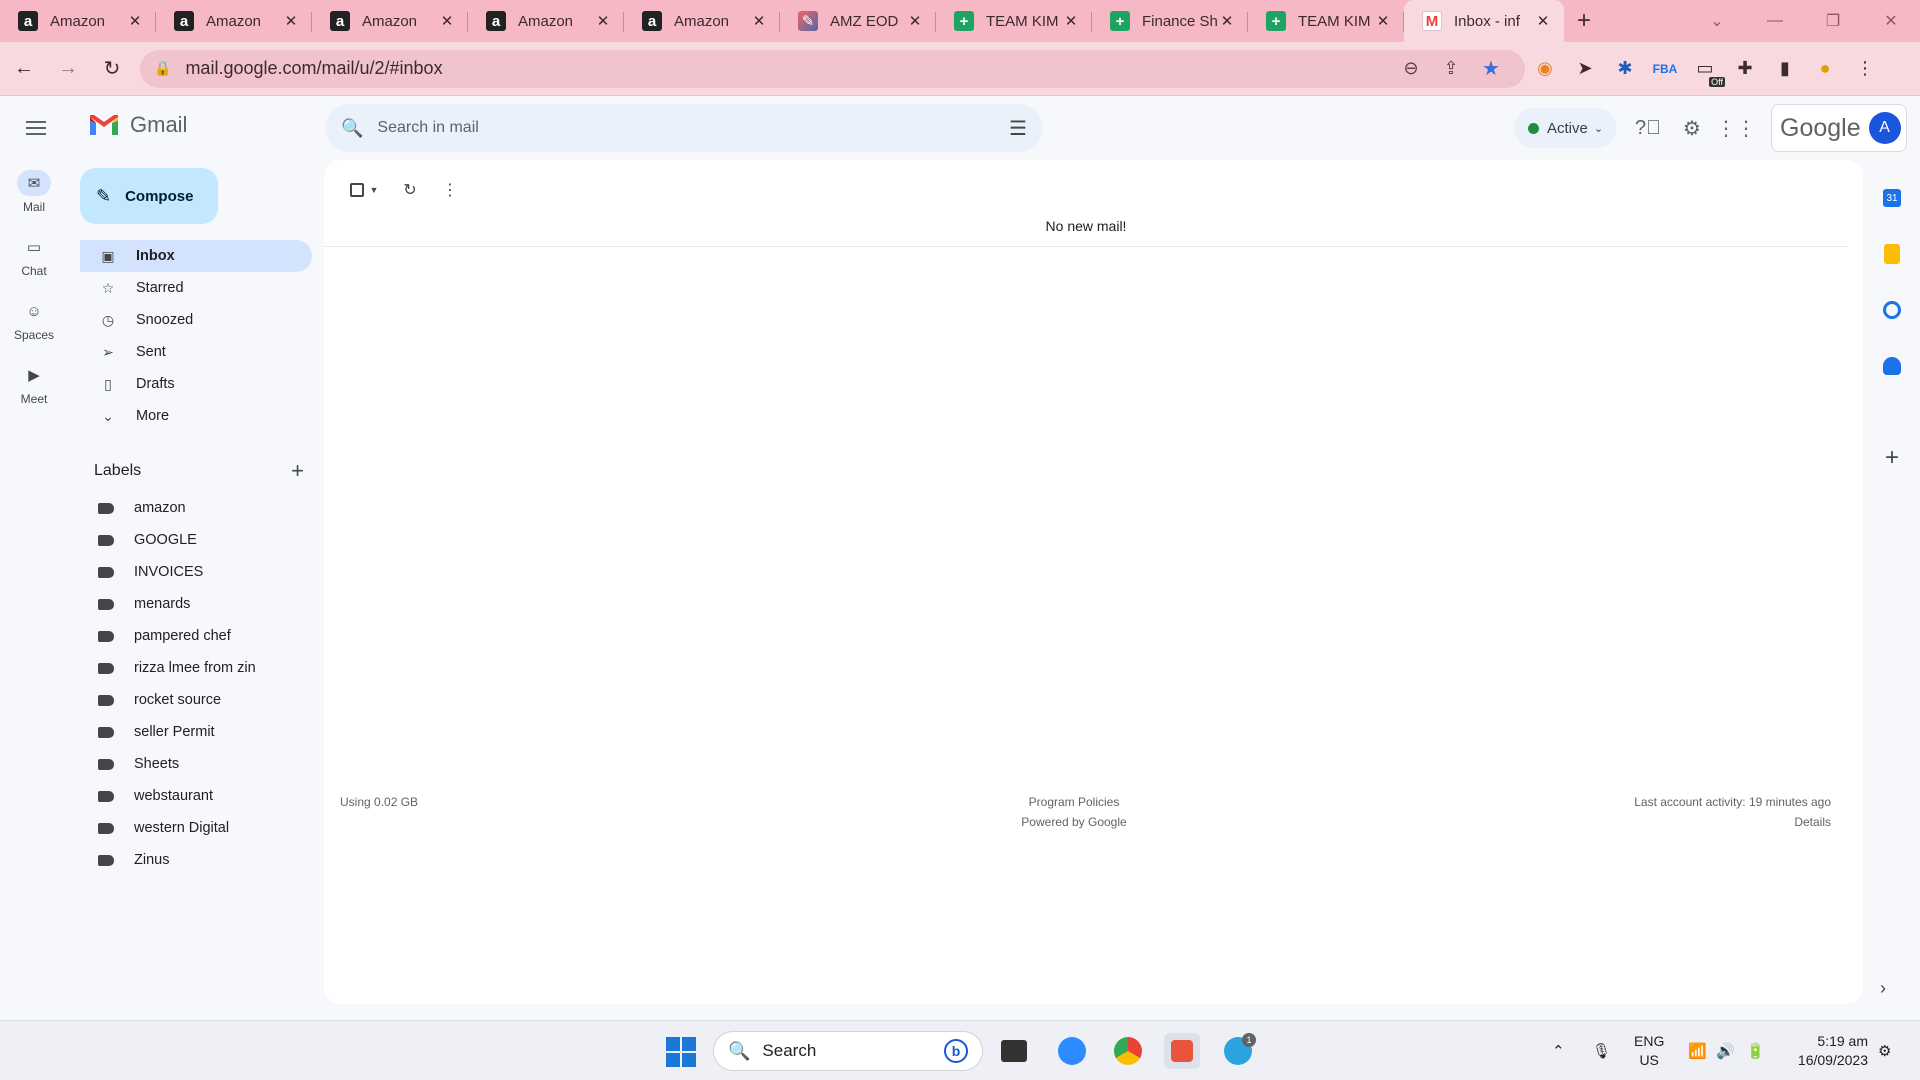 Image resolution: width=1920 pixels, height=1080 pixels. Describe the element at coordinates (1545, 69) in the screenshot. I see `extension-color-icon: ◉` at that location.